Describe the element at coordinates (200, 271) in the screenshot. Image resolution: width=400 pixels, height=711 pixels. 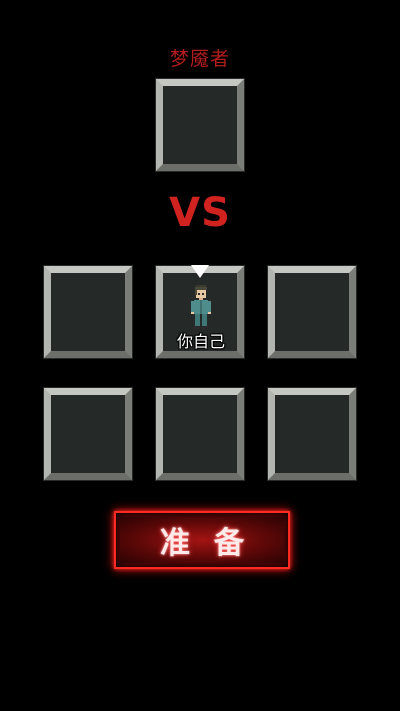
I see `triangle-down-icon` at that location.